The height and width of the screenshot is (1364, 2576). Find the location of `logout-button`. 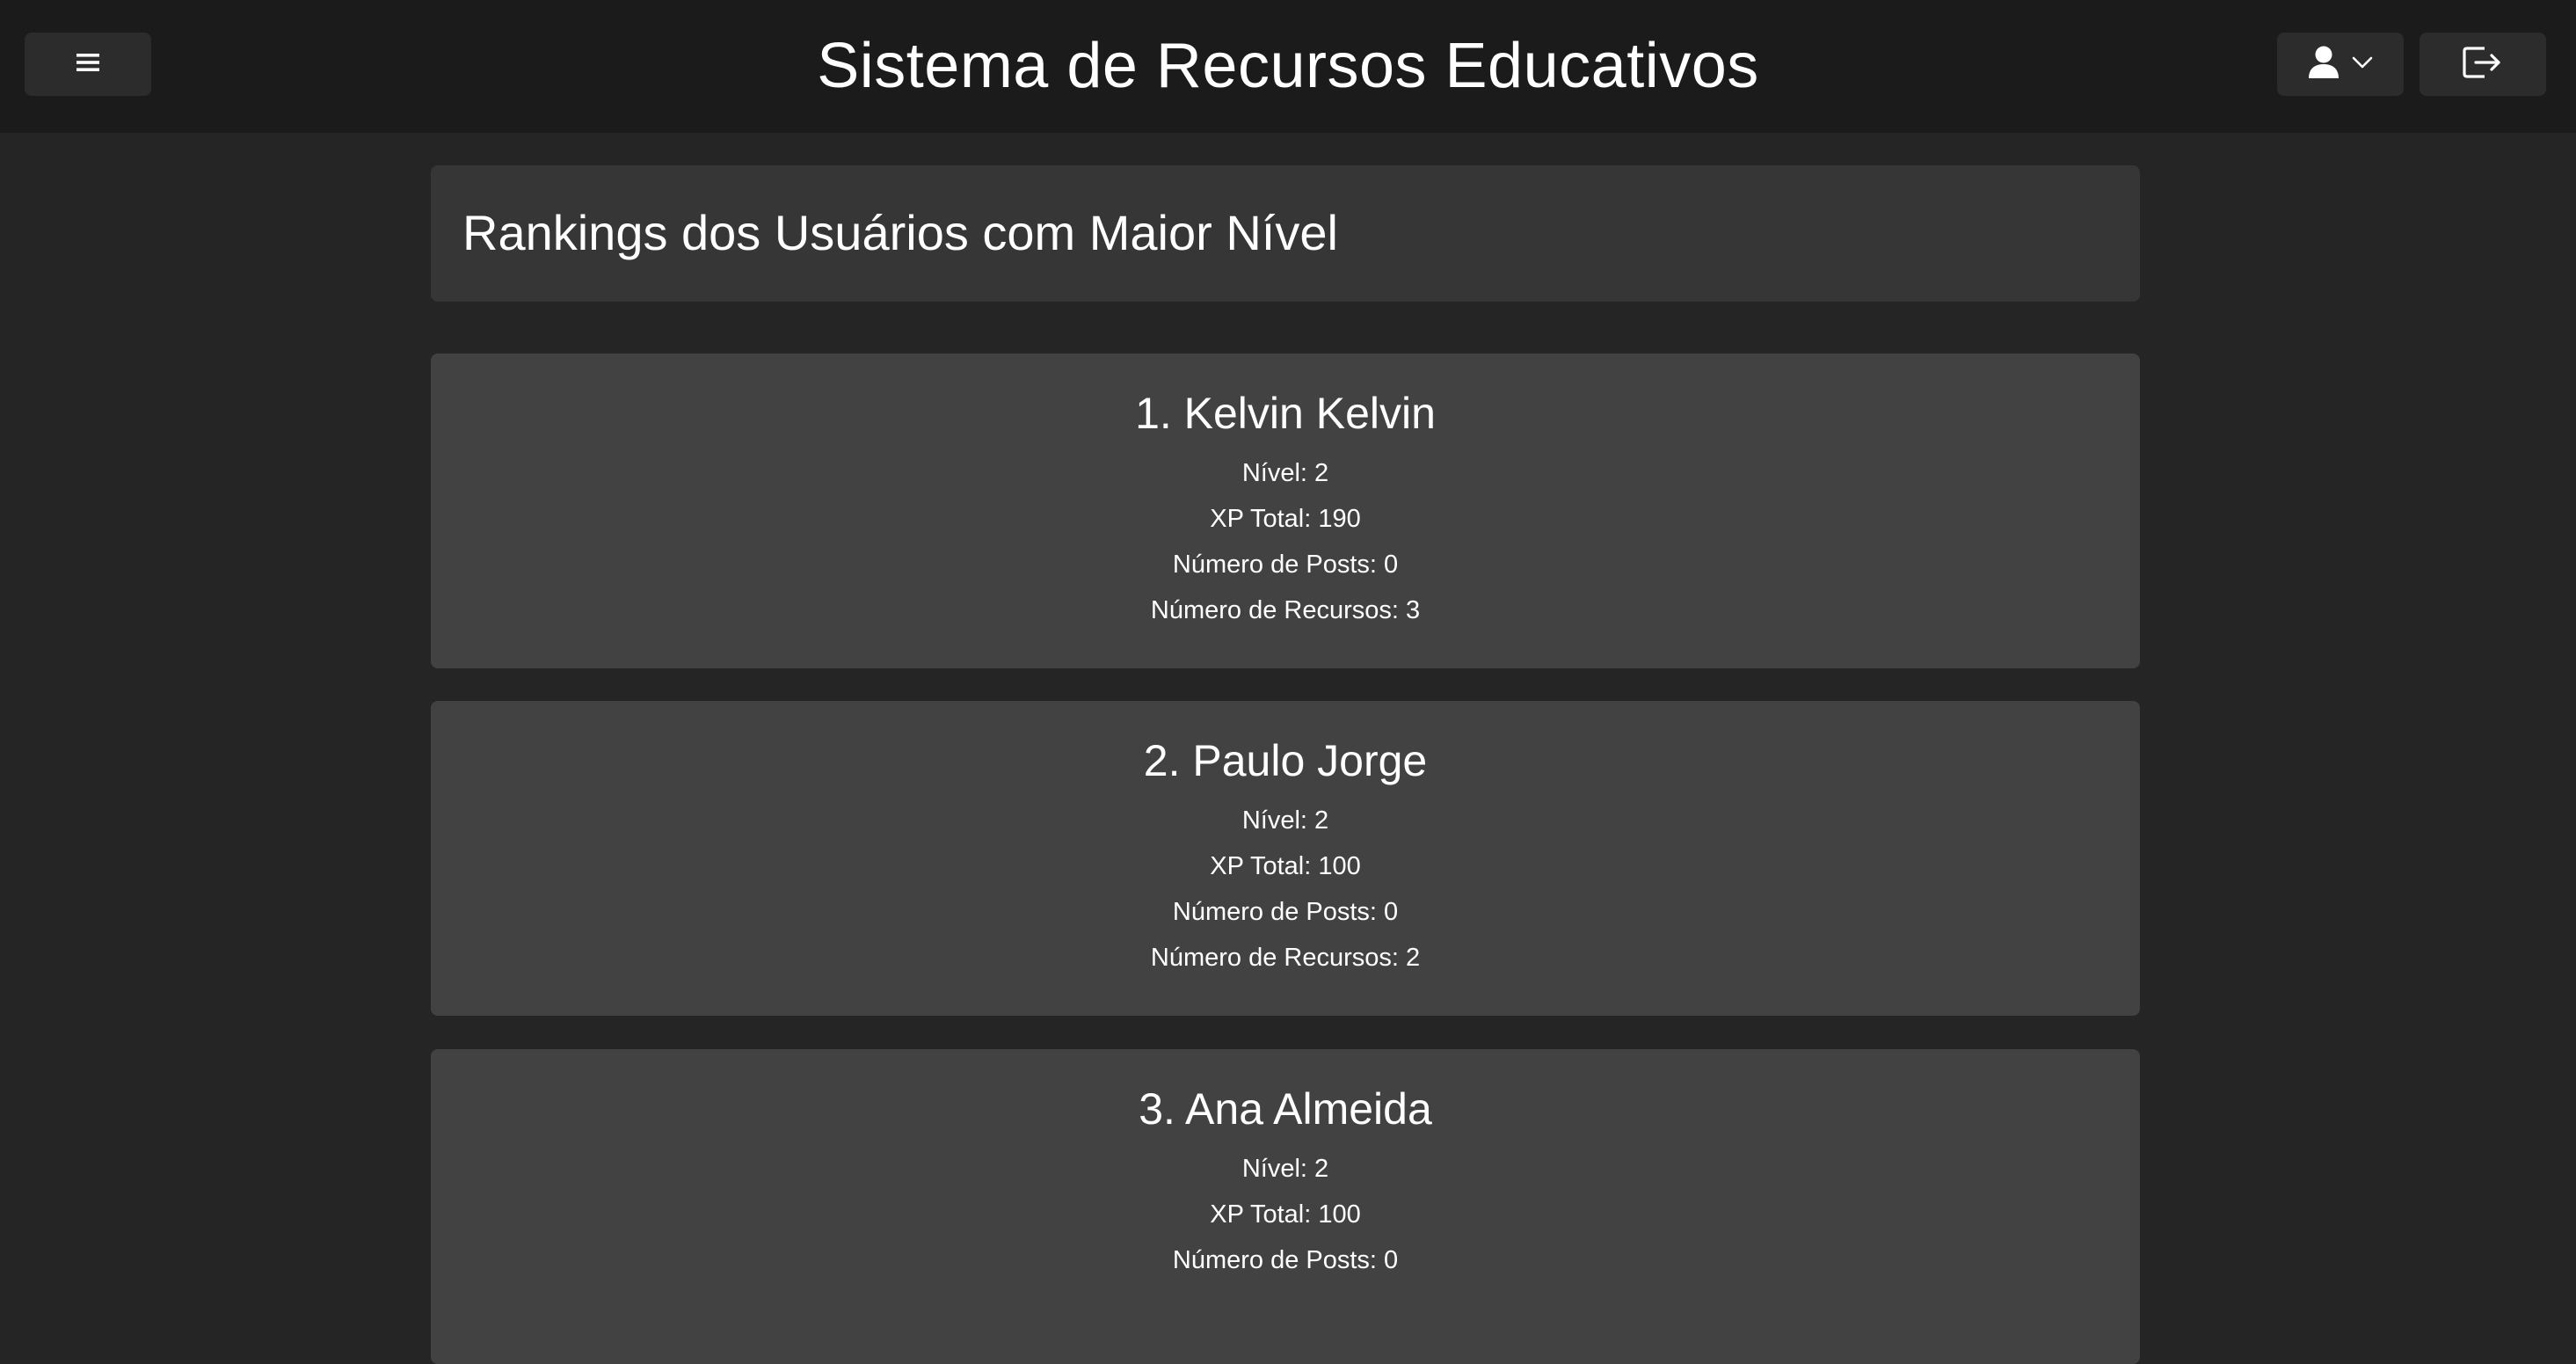

logout-button is located at coordinates (2483, 64).